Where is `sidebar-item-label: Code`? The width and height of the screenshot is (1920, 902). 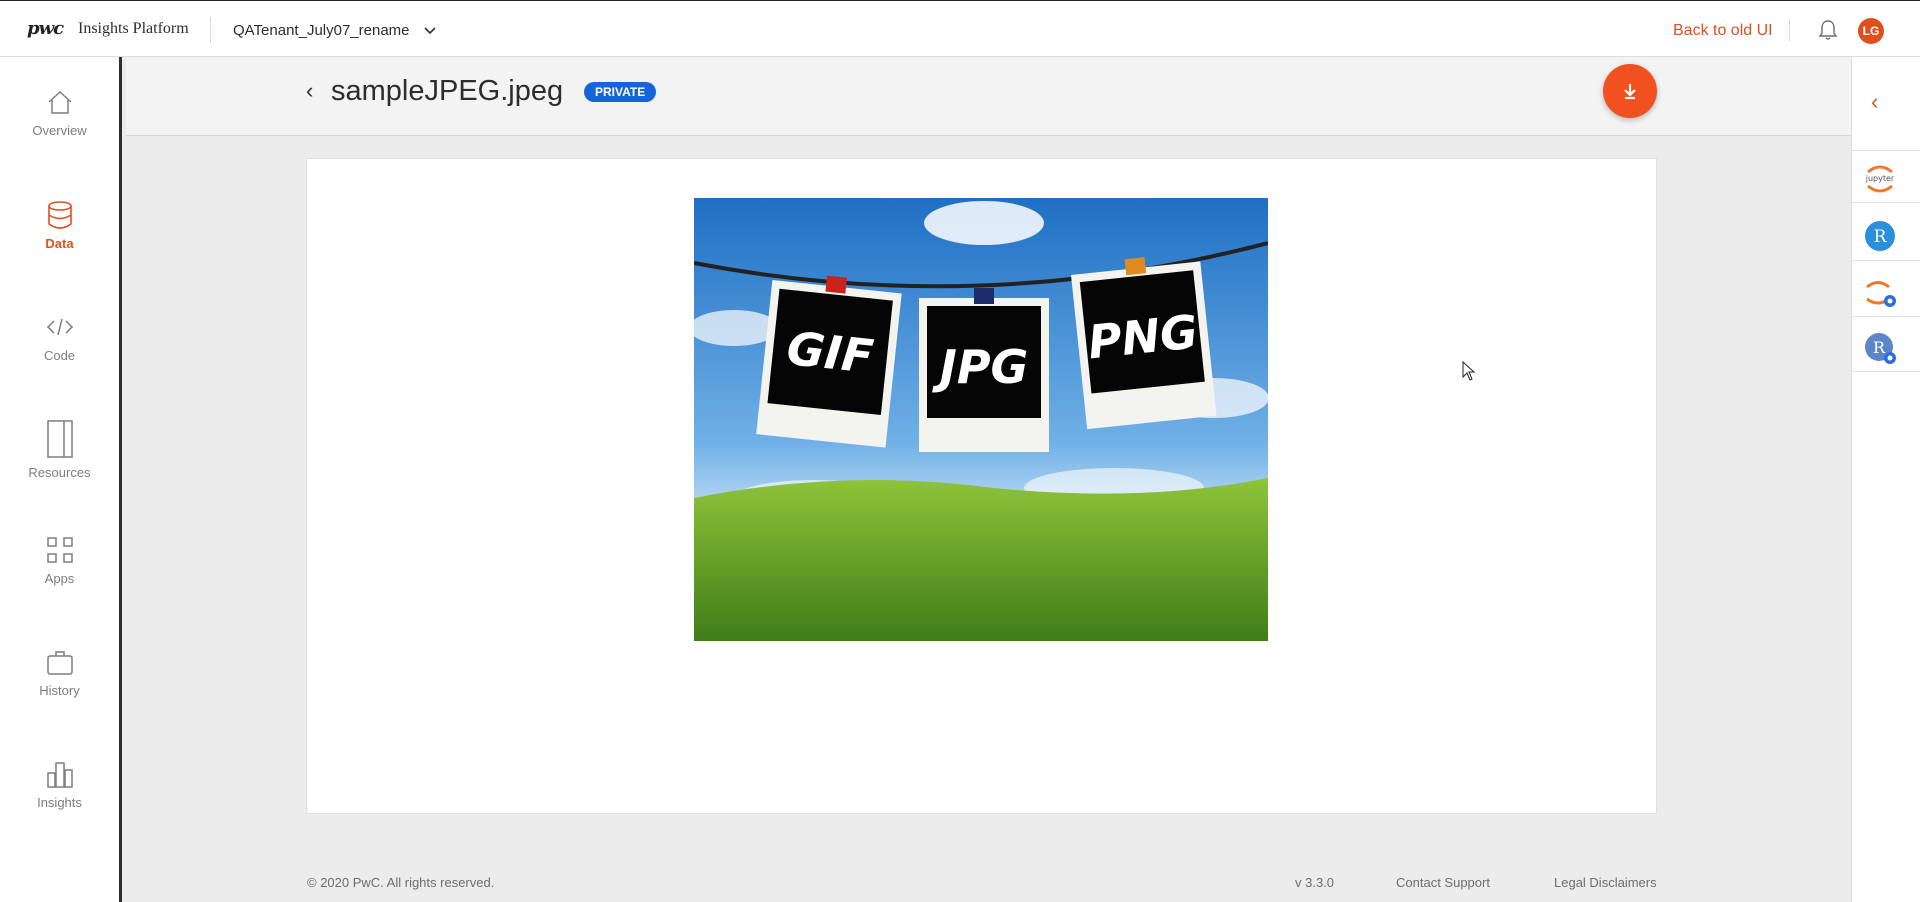 sidebar-item-label: Code is located at coordinates (59, 355).